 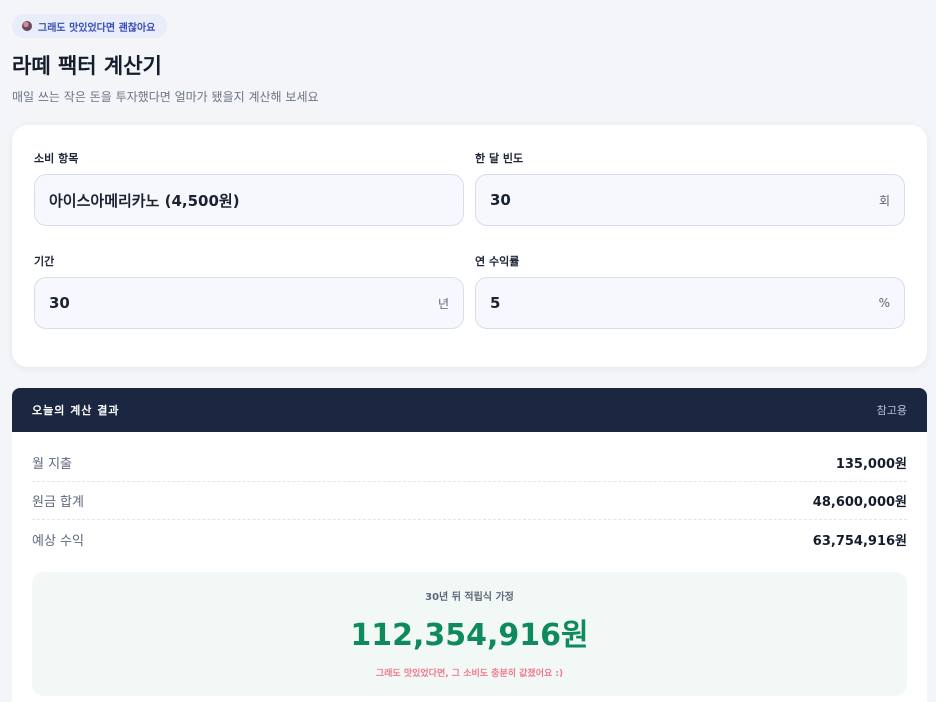 What do you see at coordinates (469, 463) in the screenshot?
I see `result-row-monthly: 월 지출 135,000원` at bounding box center [469, 463].